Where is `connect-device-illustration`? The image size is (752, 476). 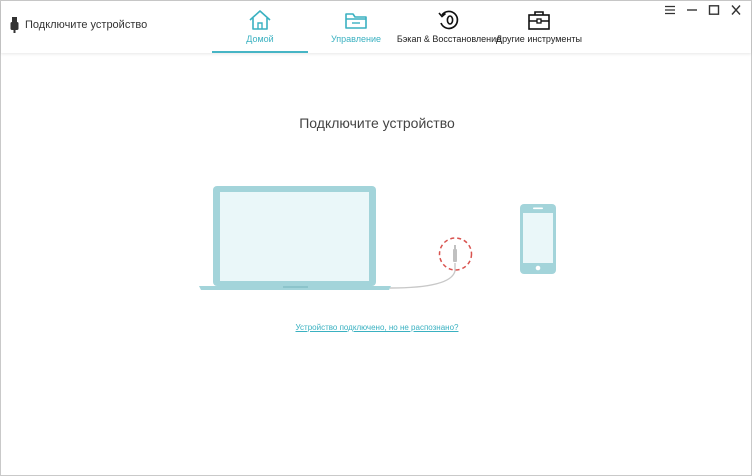
connect-device-illustration is located at coordinates (377, 238).